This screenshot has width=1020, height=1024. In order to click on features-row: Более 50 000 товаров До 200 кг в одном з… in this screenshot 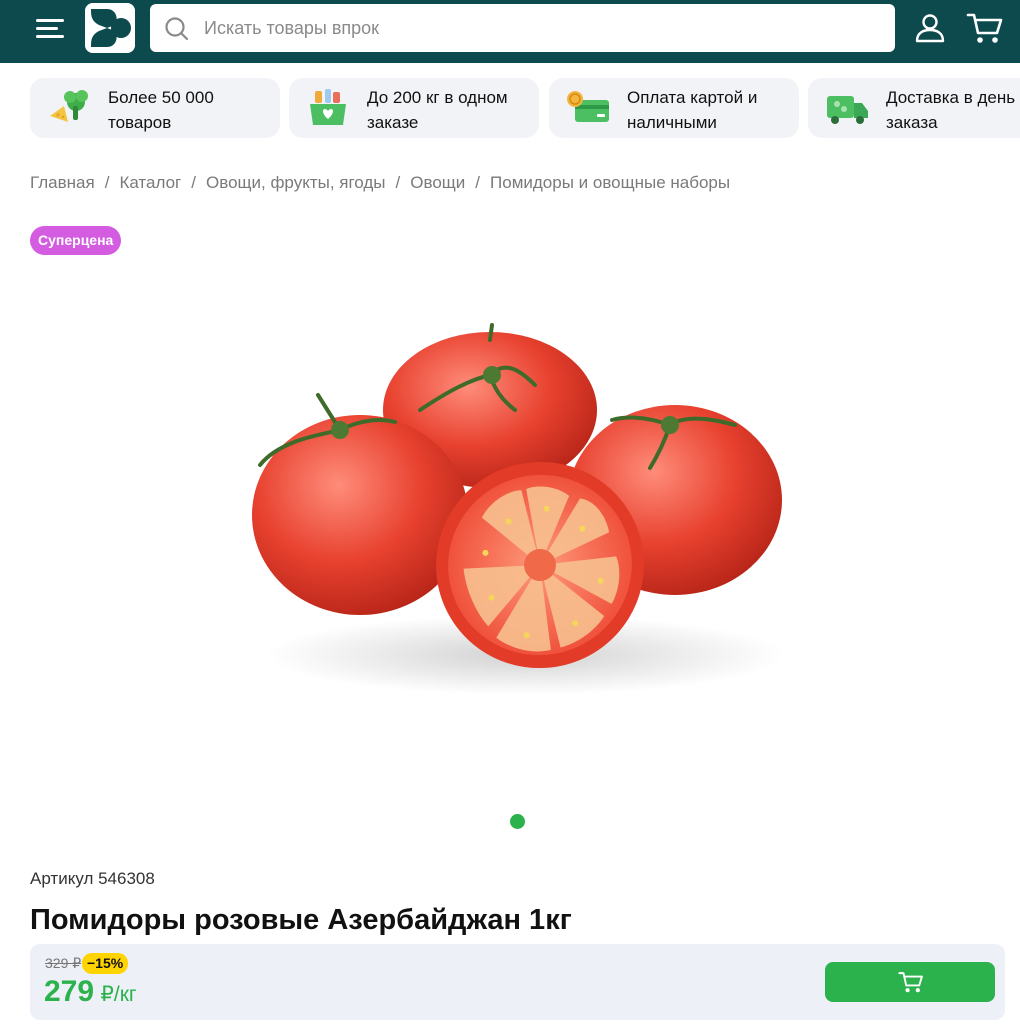, I will do `click(525, 108)`.